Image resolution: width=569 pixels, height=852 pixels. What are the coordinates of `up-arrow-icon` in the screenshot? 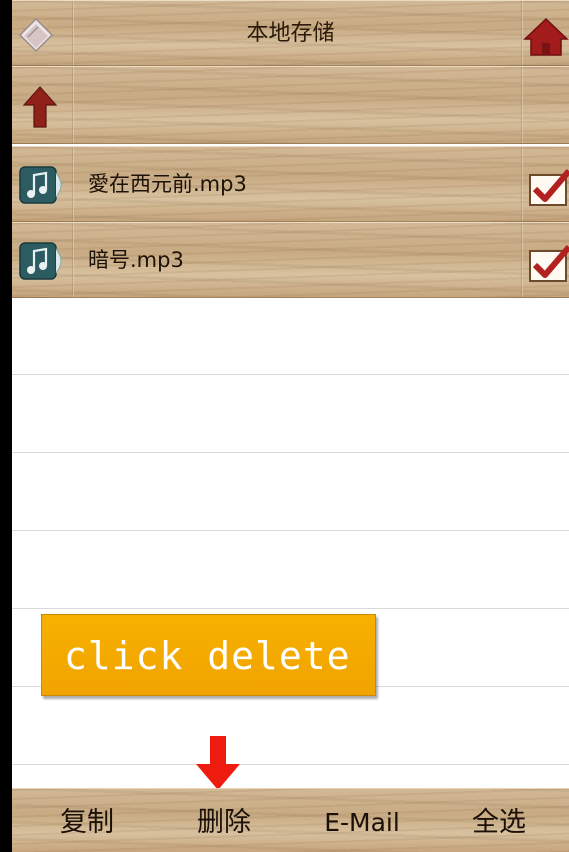 It's located at (40, 107).